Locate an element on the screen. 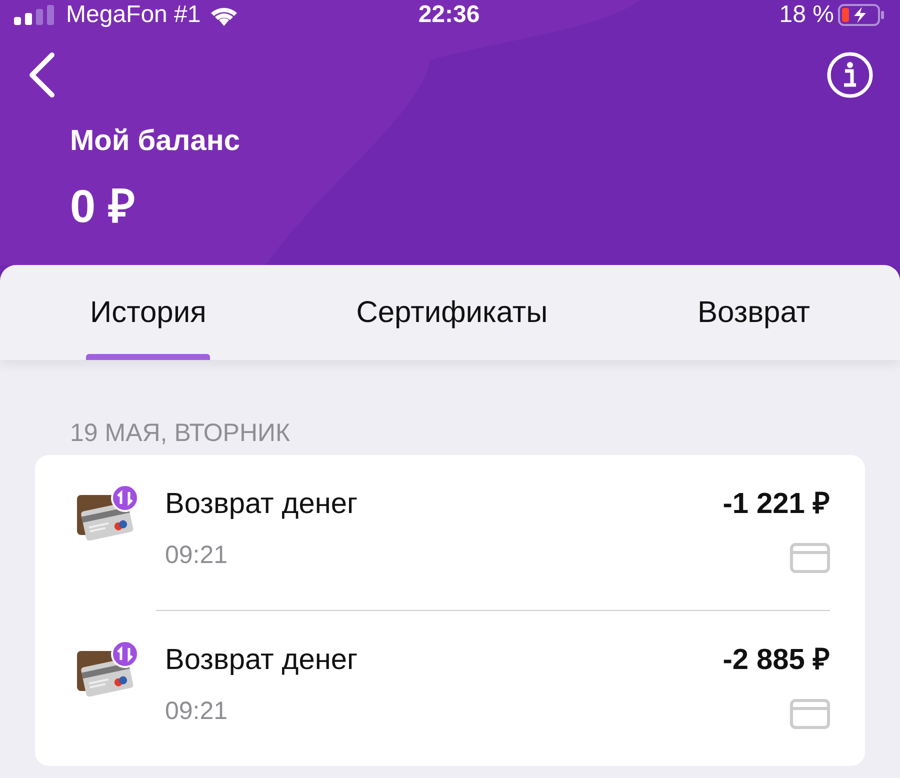 The width and height of the screenshot is (900, 778). battery-charging-icon is located at coordinates (862, 15).